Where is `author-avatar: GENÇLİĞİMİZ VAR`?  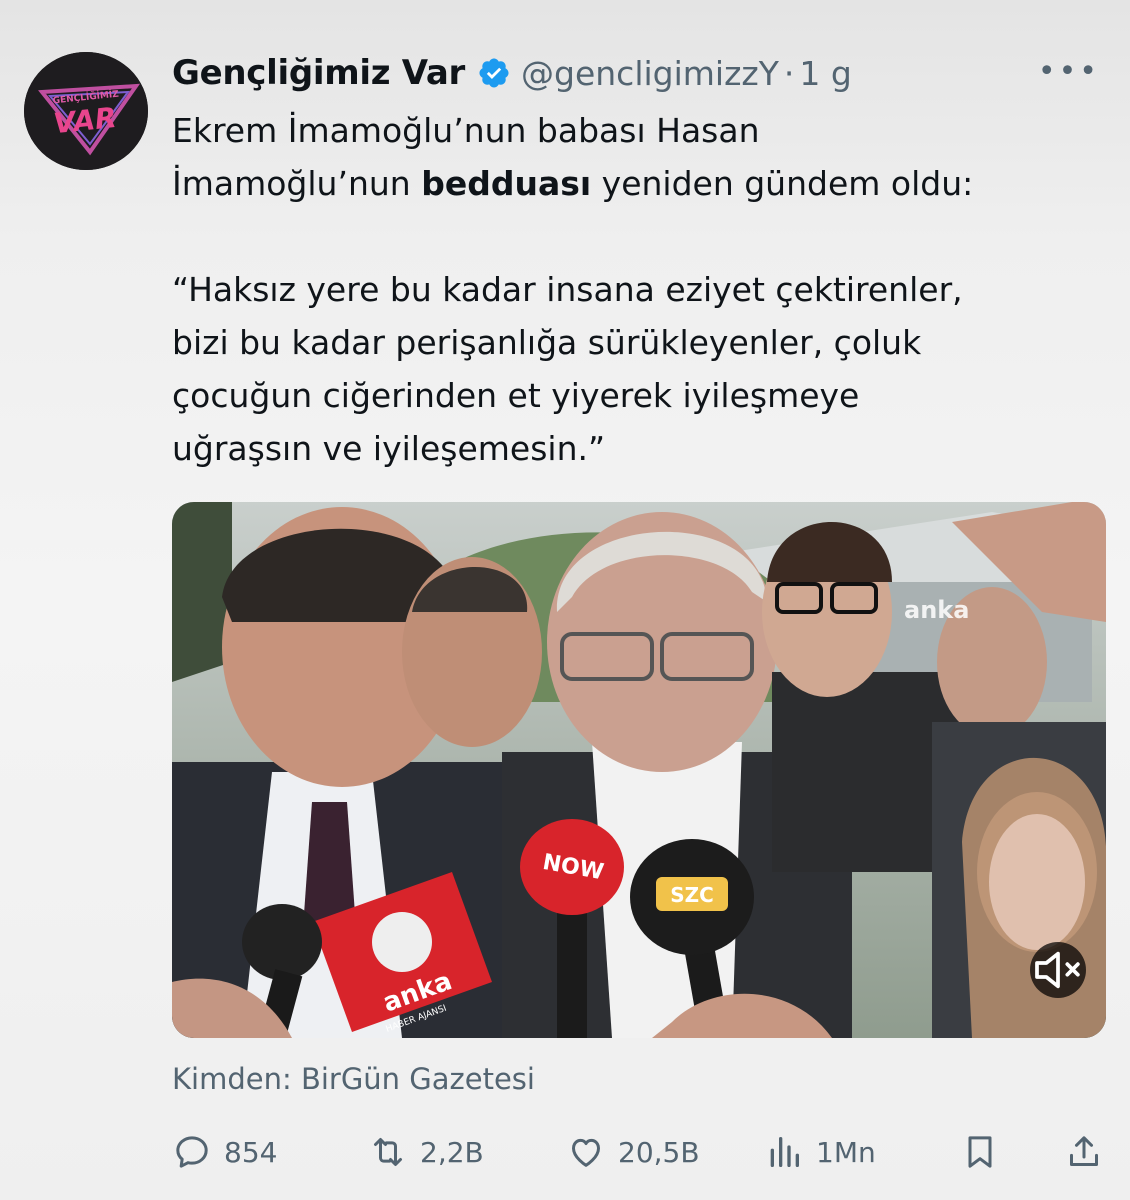
author-avatar: GENÇLİĞİMİZ VAR is located at coordinates (86, 111).